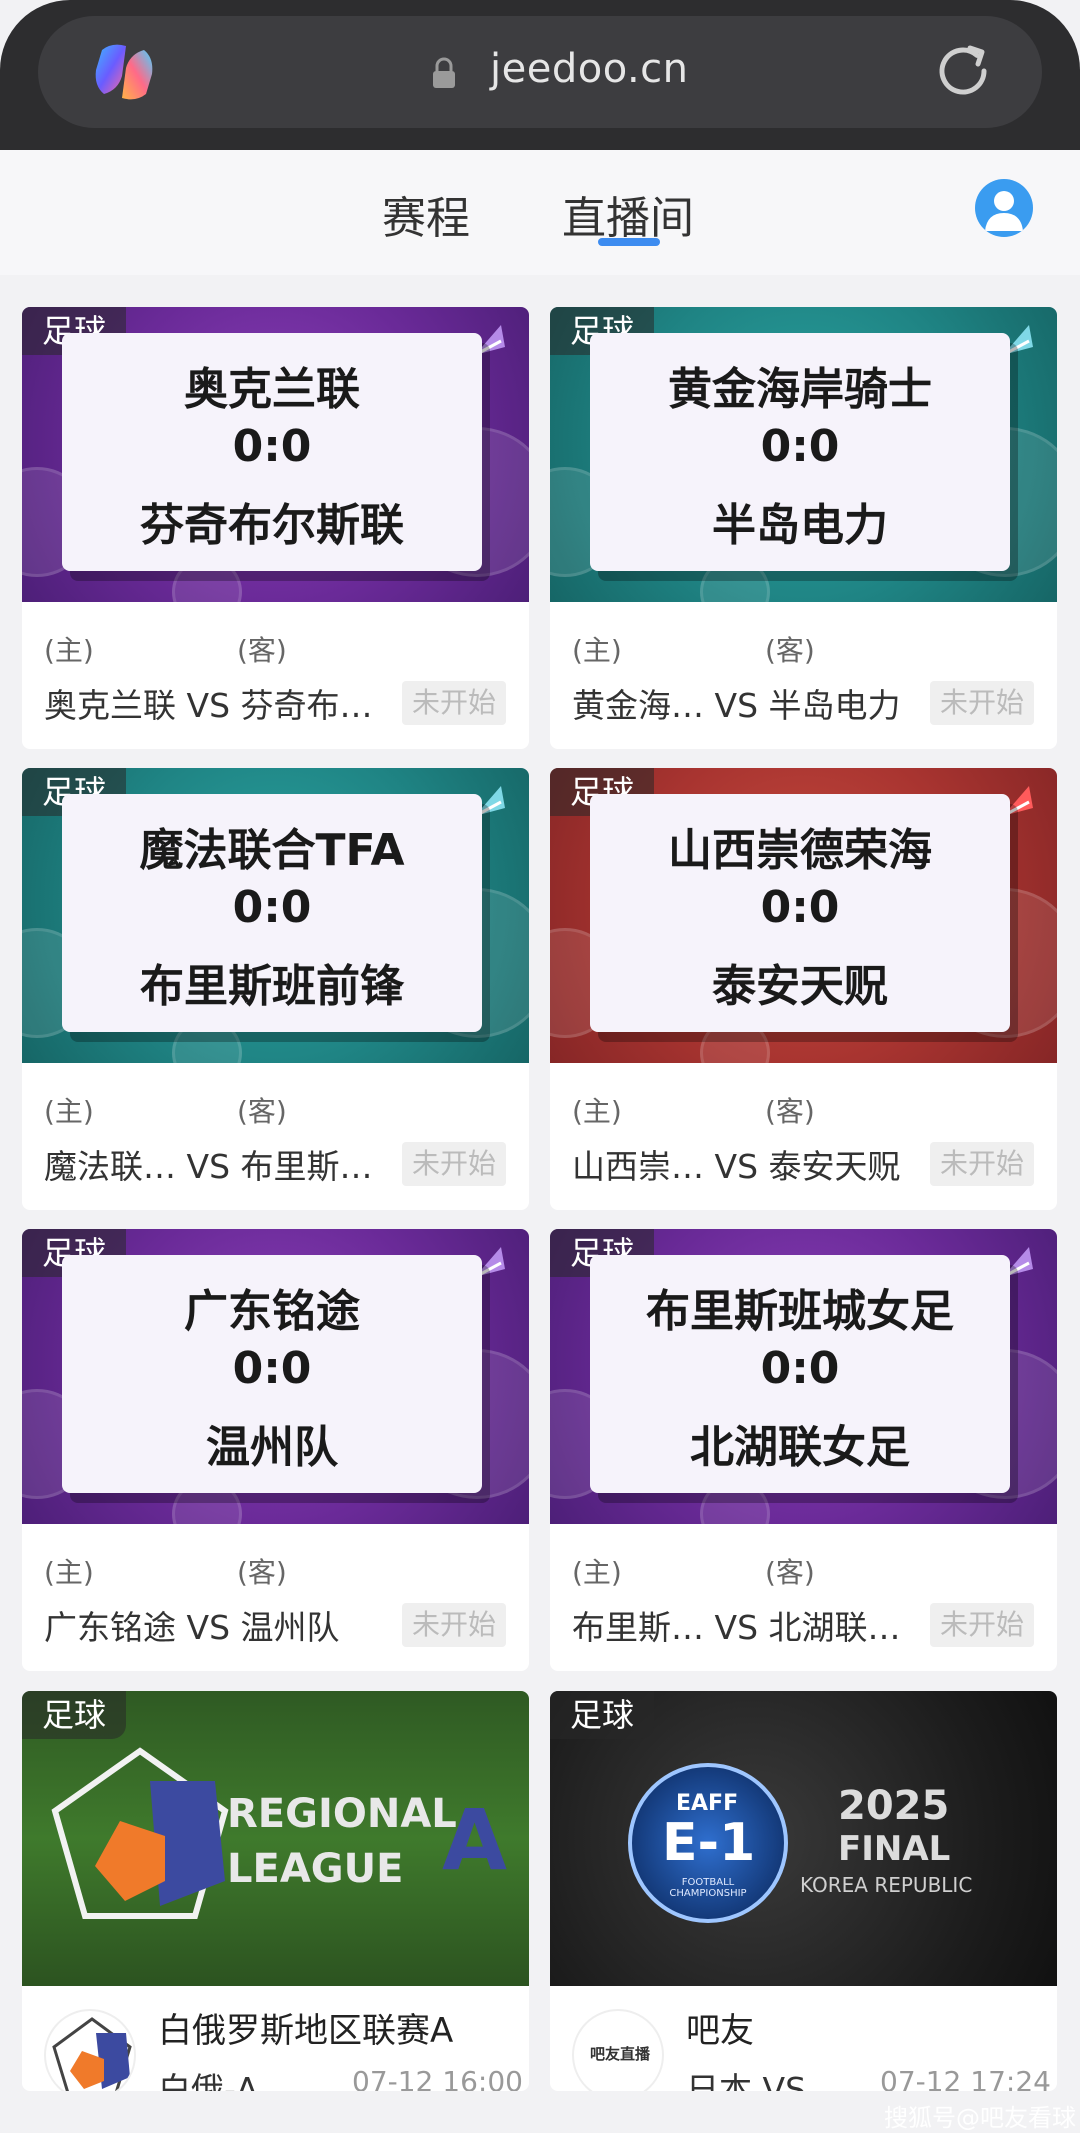 The height and width of the screenshot is (2133, 1080). I want to click on tab-schedule: 赛程, so click(426, 214).